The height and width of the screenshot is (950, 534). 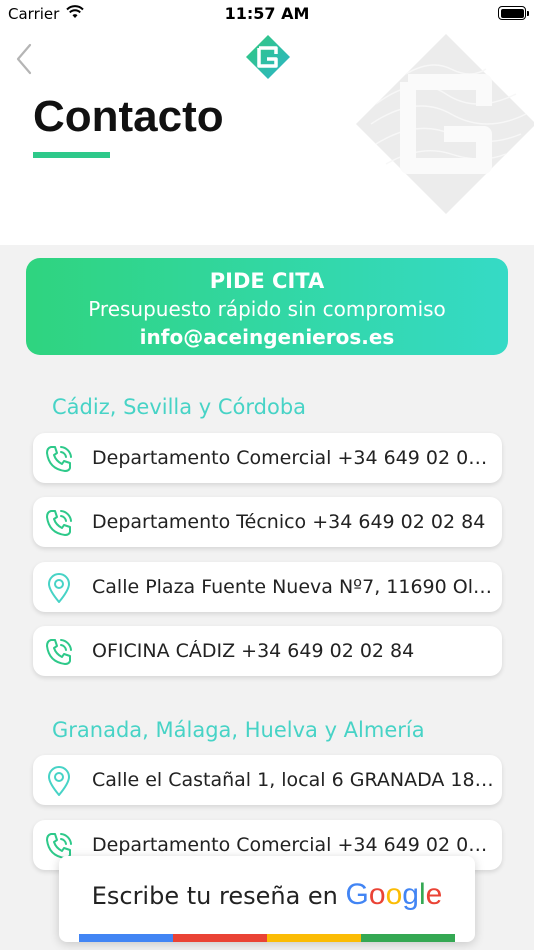 What do you see at coordinates (179, 407) in the screenshot?
I see `section-title: Cádiz, Sevilla y Córdoba` at bounding box center [179, 407].